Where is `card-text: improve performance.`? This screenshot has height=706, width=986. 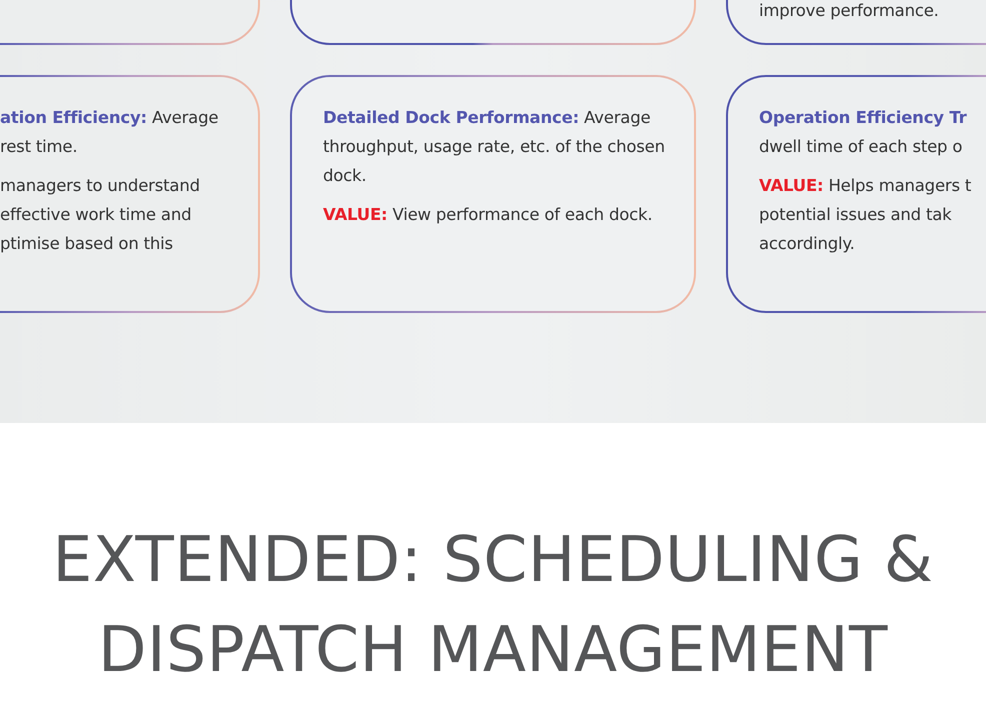
card-text: improve performance. is located at coordinates (849, 11).